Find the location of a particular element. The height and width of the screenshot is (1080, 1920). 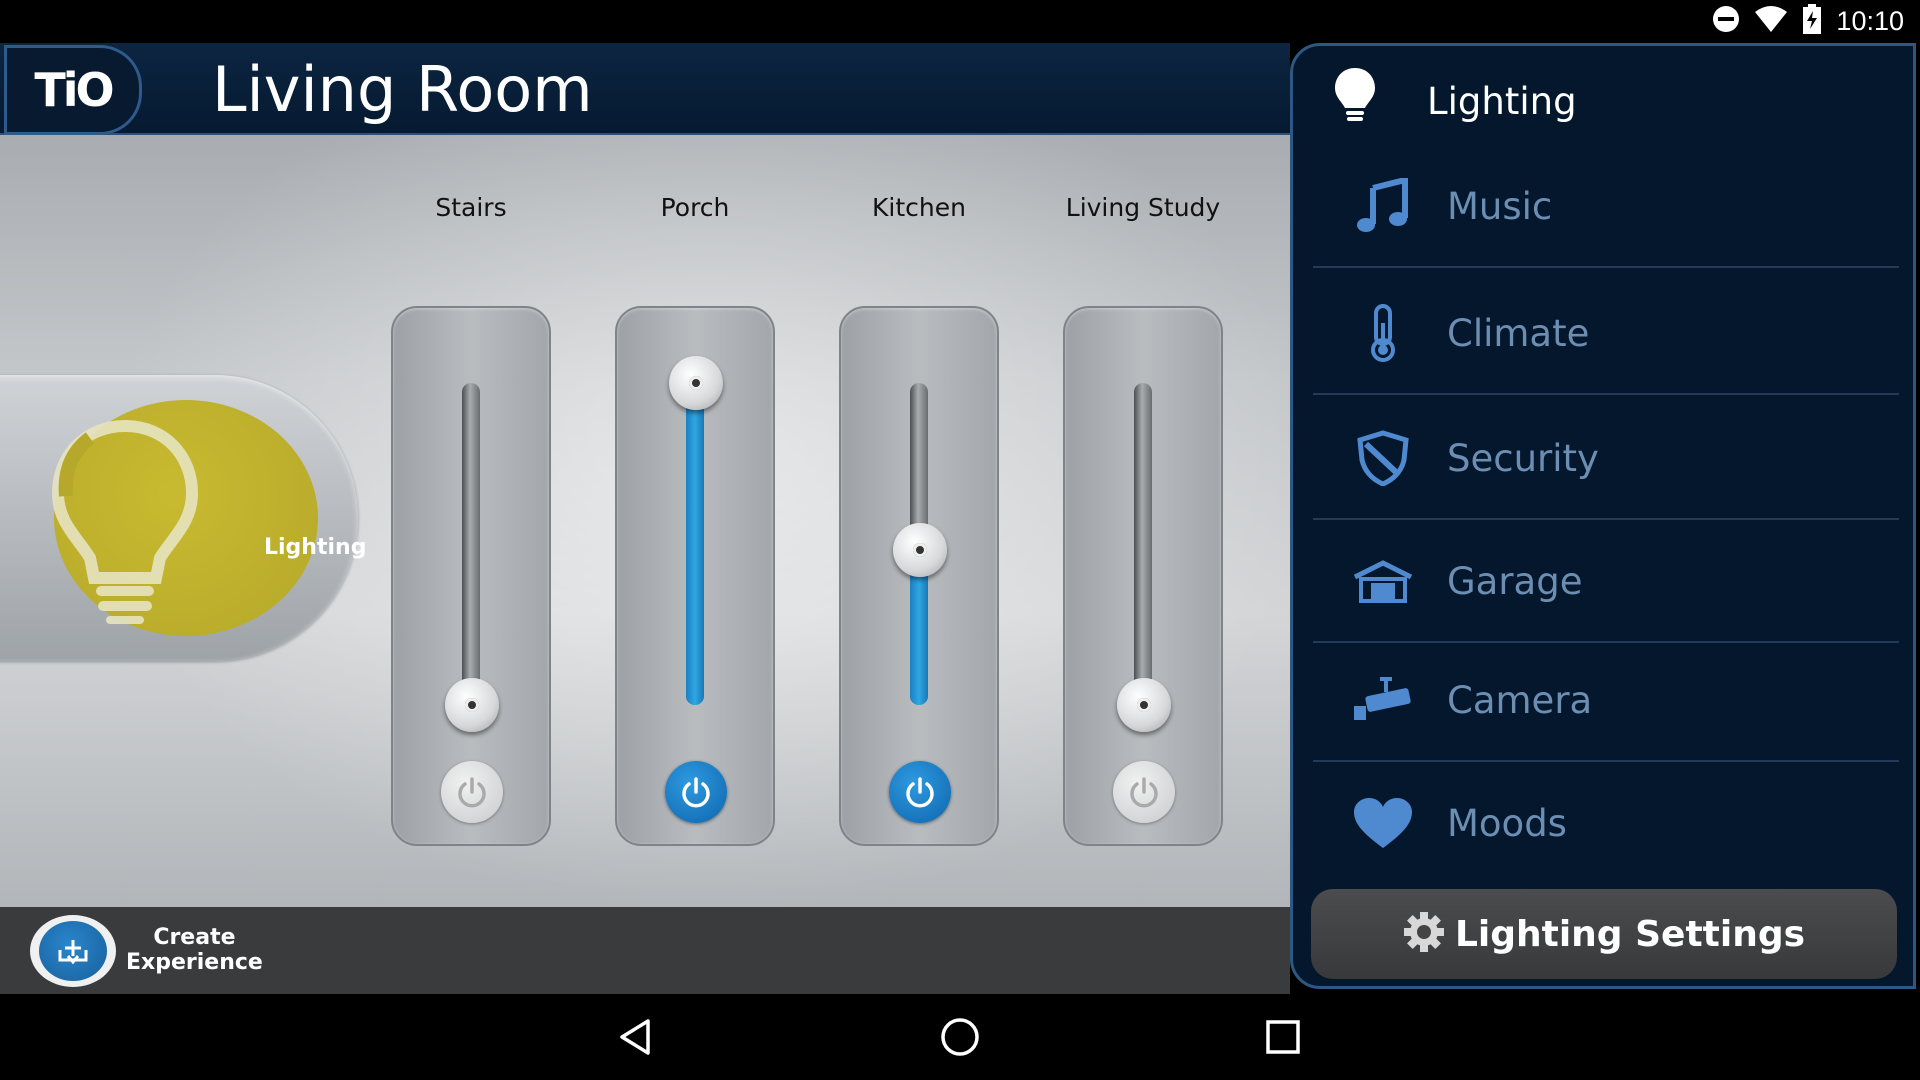

menu-item-security: Security is located at coordinates (1606, 459).